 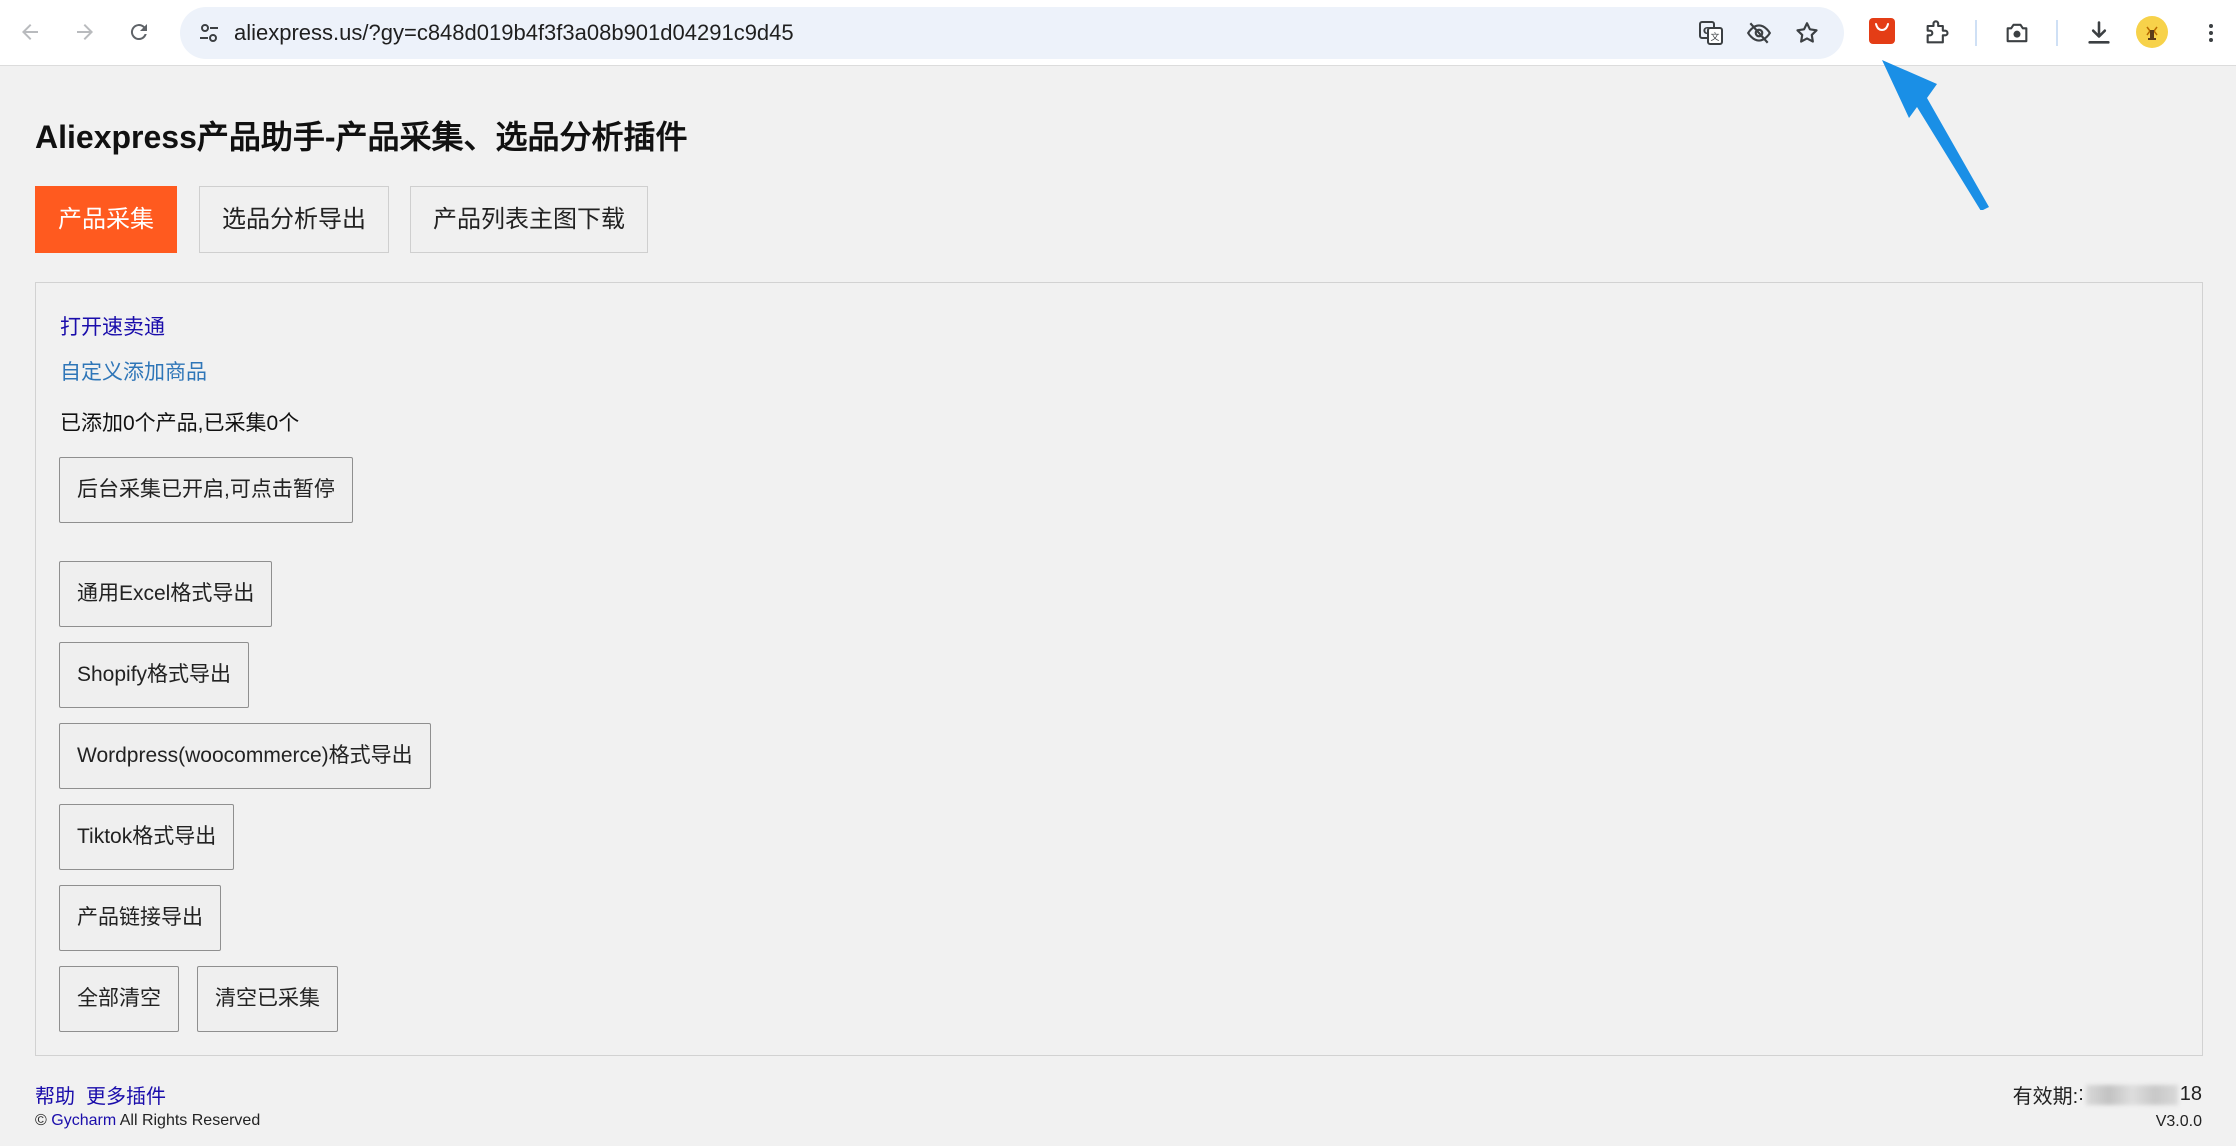 I want to click on tab-product-collection: 产品采集, so click(x=106, y=219).